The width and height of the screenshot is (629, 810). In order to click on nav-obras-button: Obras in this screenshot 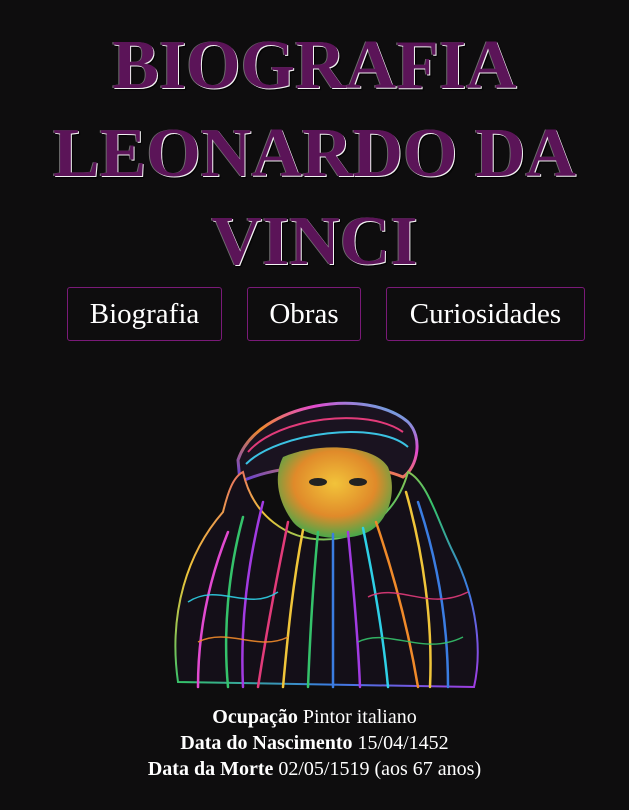, I will do `click(304, 314)`.